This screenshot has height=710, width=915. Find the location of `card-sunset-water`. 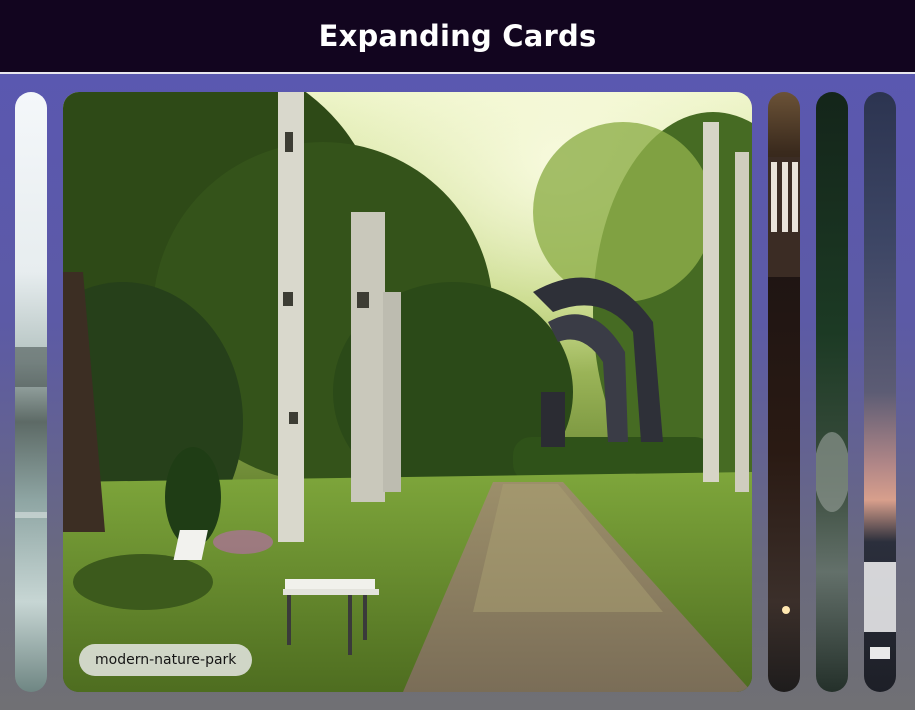

card-sunset-water is located at coordinates (880, 392).